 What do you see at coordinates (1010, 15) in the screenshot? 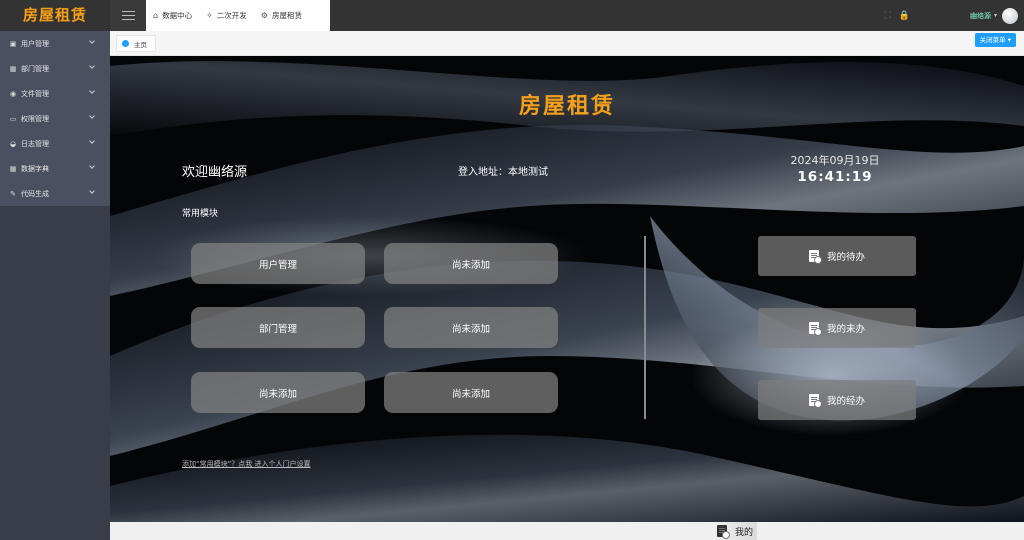
I see `avatar` at bounding box center [1010, 15].